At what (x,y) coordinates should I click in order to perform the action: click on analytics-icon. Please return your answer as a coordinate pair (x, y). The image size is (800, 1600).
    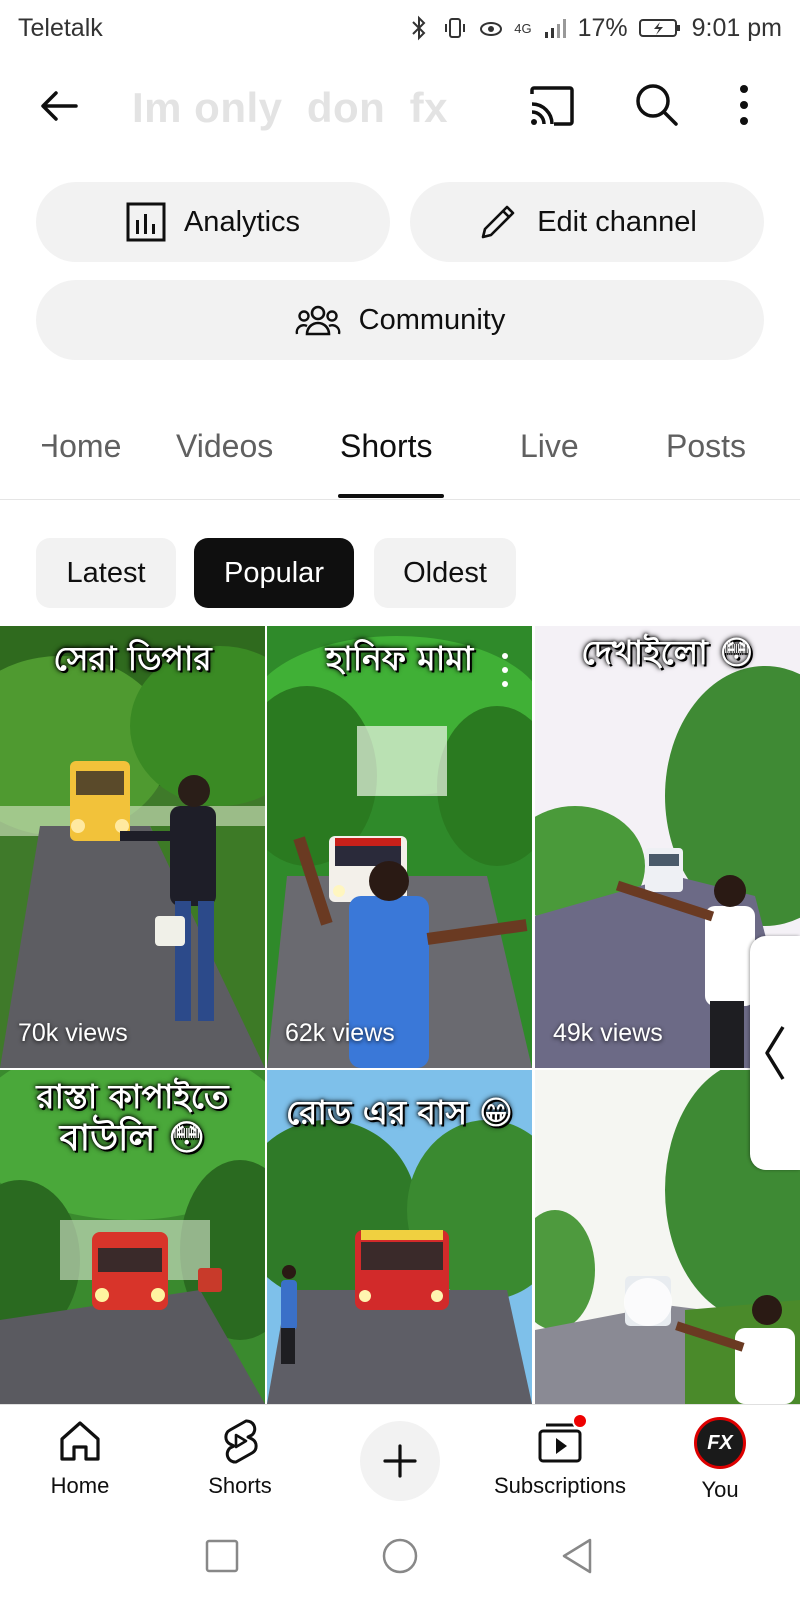
    Looking at the image, I should click on (146, 222).